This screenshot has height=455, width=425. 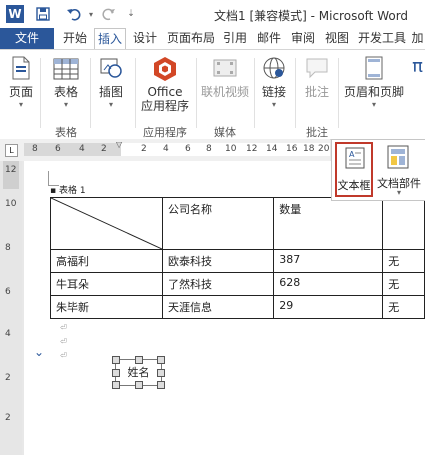 What do you see at coordinates (231, 149) in the screenshot?
I see `ruler-number: 10` at bounding box center [231, 149].